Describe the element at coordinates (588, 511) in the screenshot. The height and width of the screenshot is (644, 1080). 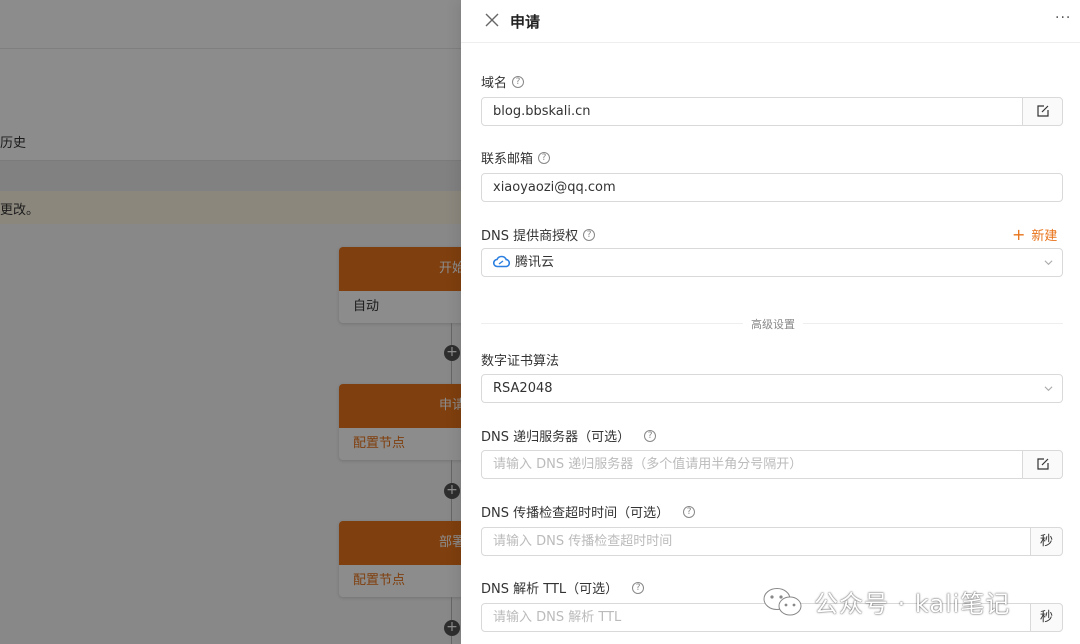
I see `dns-timeout-label: DNS 传播检查超时时间（可选）?` at that location.